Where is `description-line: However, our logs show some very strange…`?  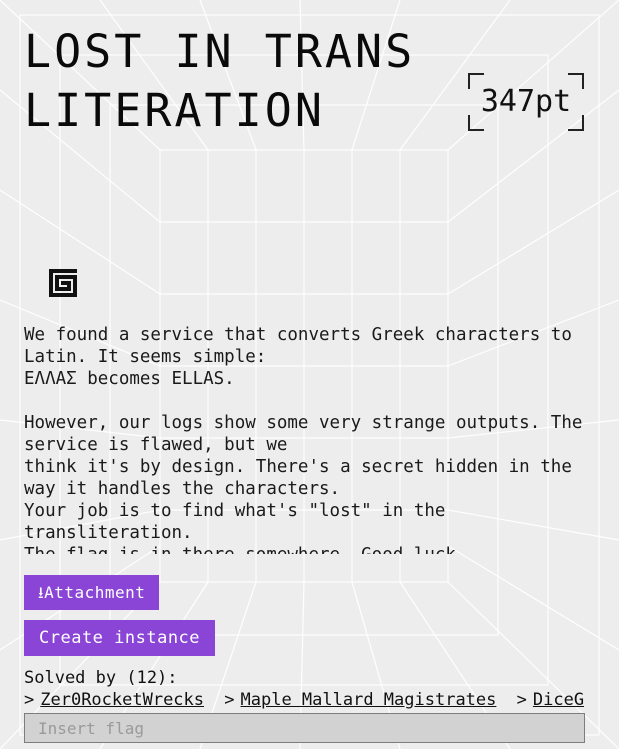 description-line: However, our logs show some very strange… is located at coordinates (308, 434).